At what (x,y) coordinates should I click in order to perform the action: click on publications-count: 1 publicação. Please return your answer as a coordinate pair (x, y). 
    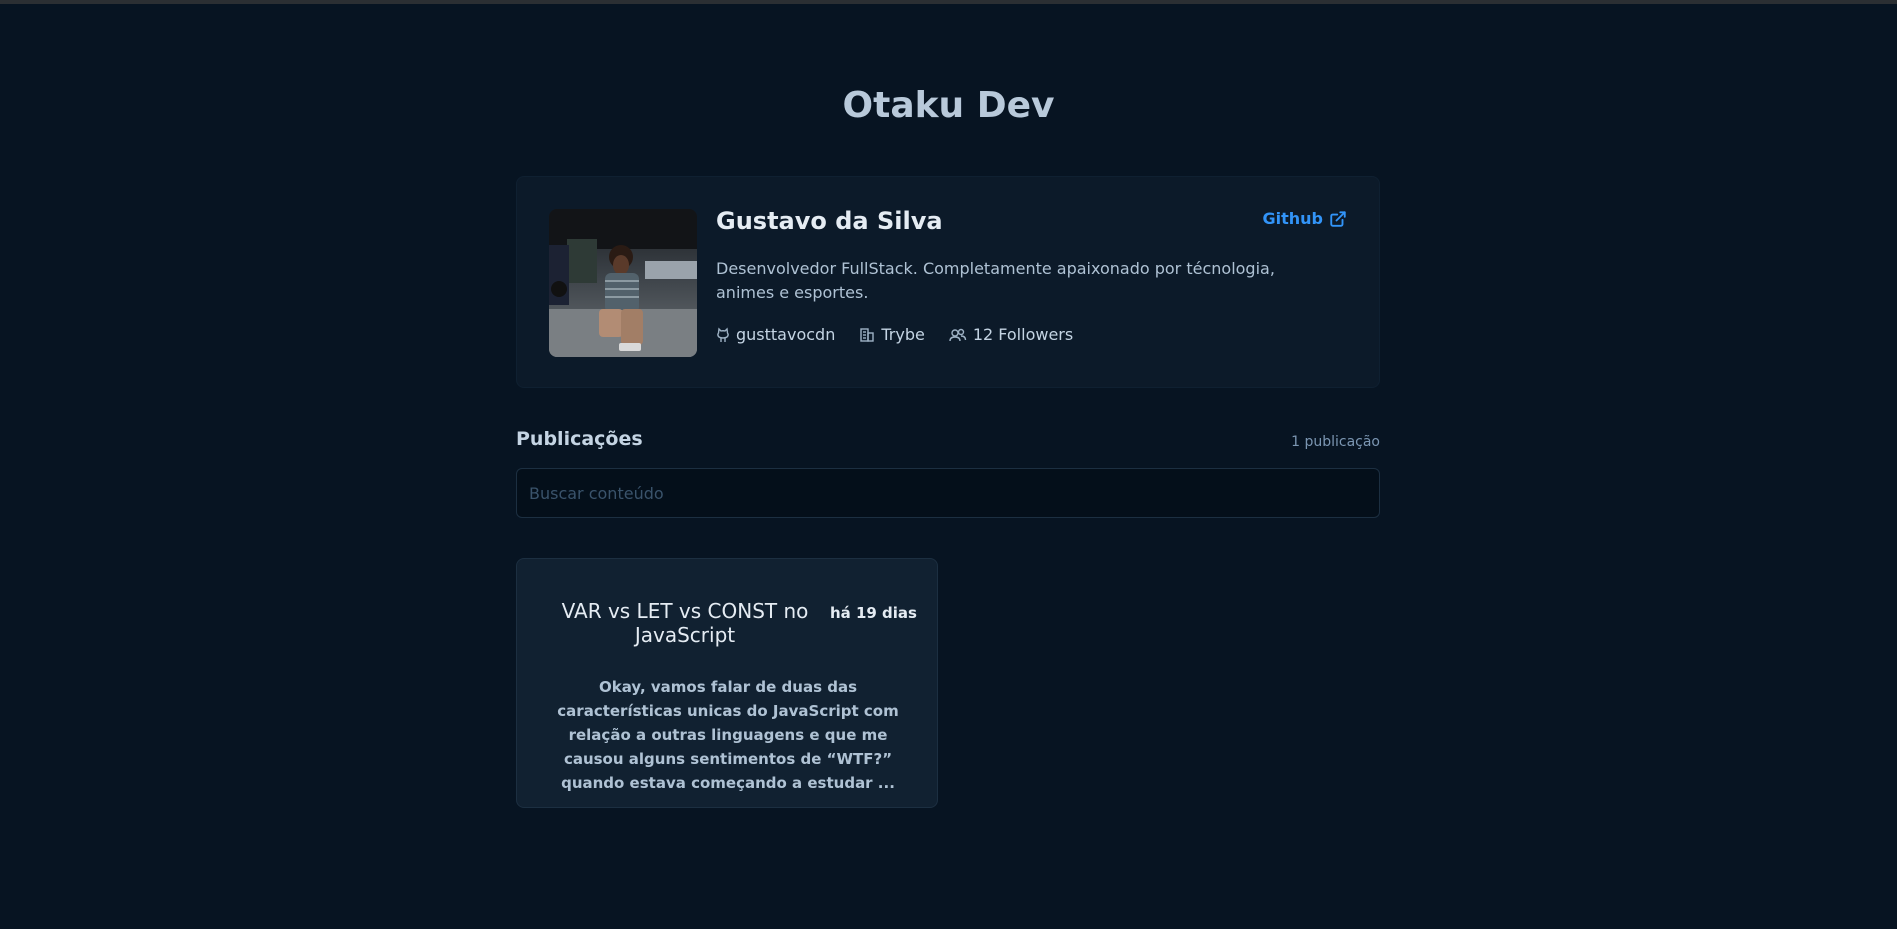
    Looking at the image, I should click on (1335, 442).